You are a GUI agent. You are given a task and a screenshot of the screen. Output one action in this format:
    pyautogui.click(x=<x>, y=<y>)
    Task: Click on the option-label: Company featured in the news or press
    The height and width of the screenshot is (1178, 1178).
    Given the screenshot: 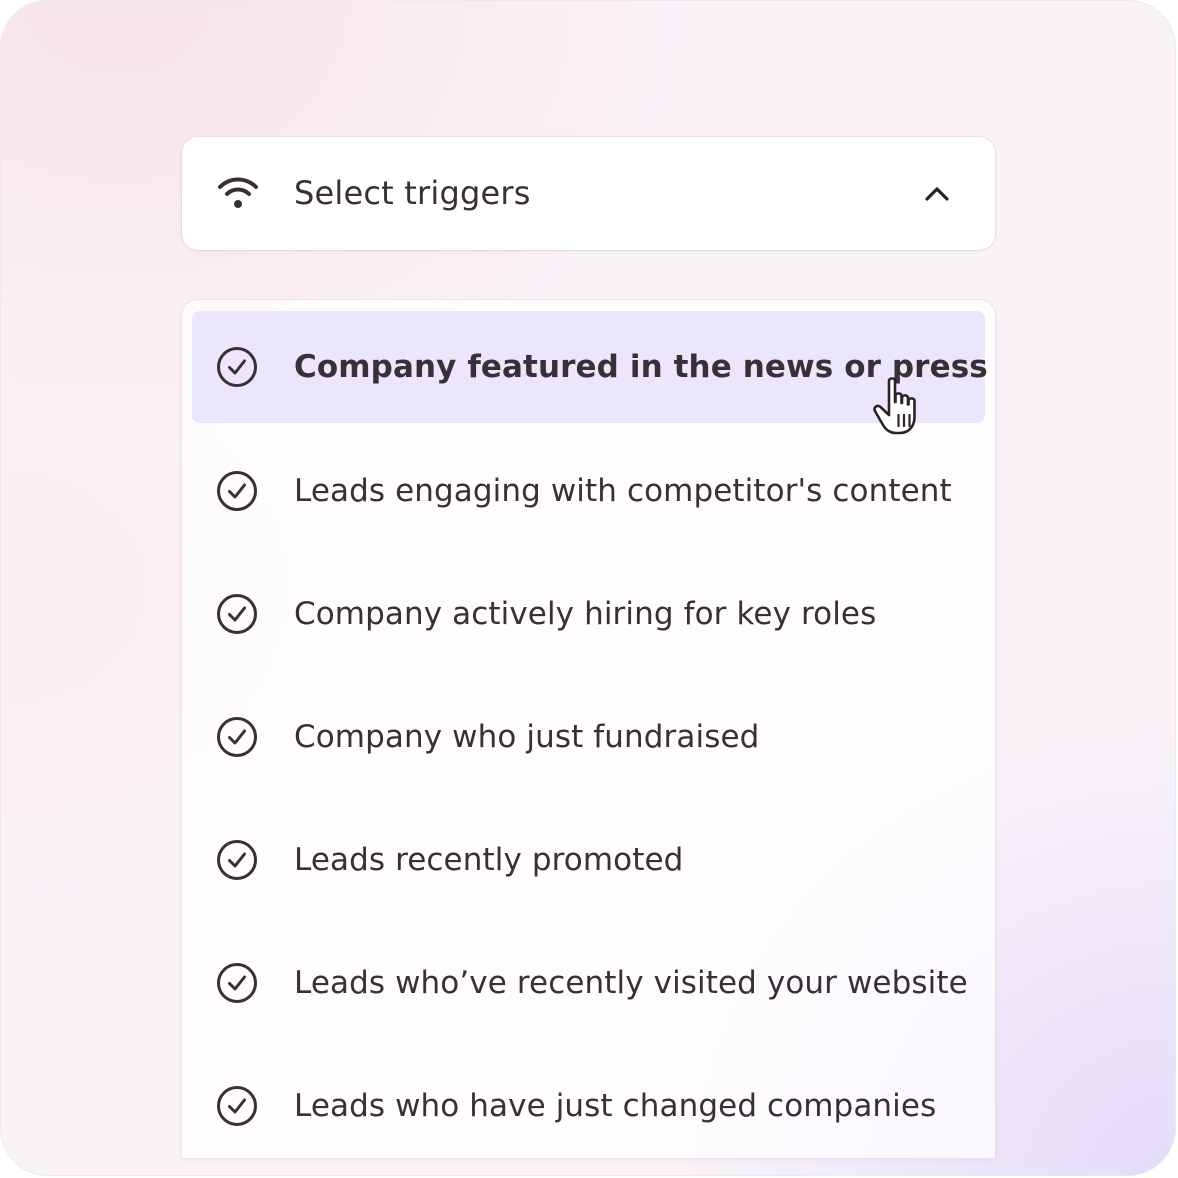 What is the action you would take?
    pyautogui.click(x=641, y=367)
    